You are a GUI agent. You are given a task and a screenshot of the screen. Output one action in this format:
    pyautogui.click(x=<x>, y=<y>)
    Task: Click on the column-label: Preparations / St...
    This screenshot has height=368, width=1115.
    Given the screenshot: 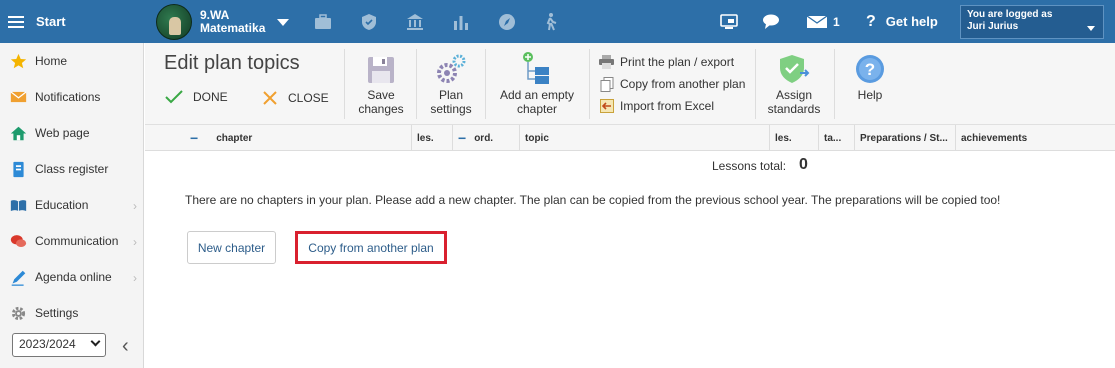 What is the action you would take?
    pyautogui.click(x=904, y=138)
    